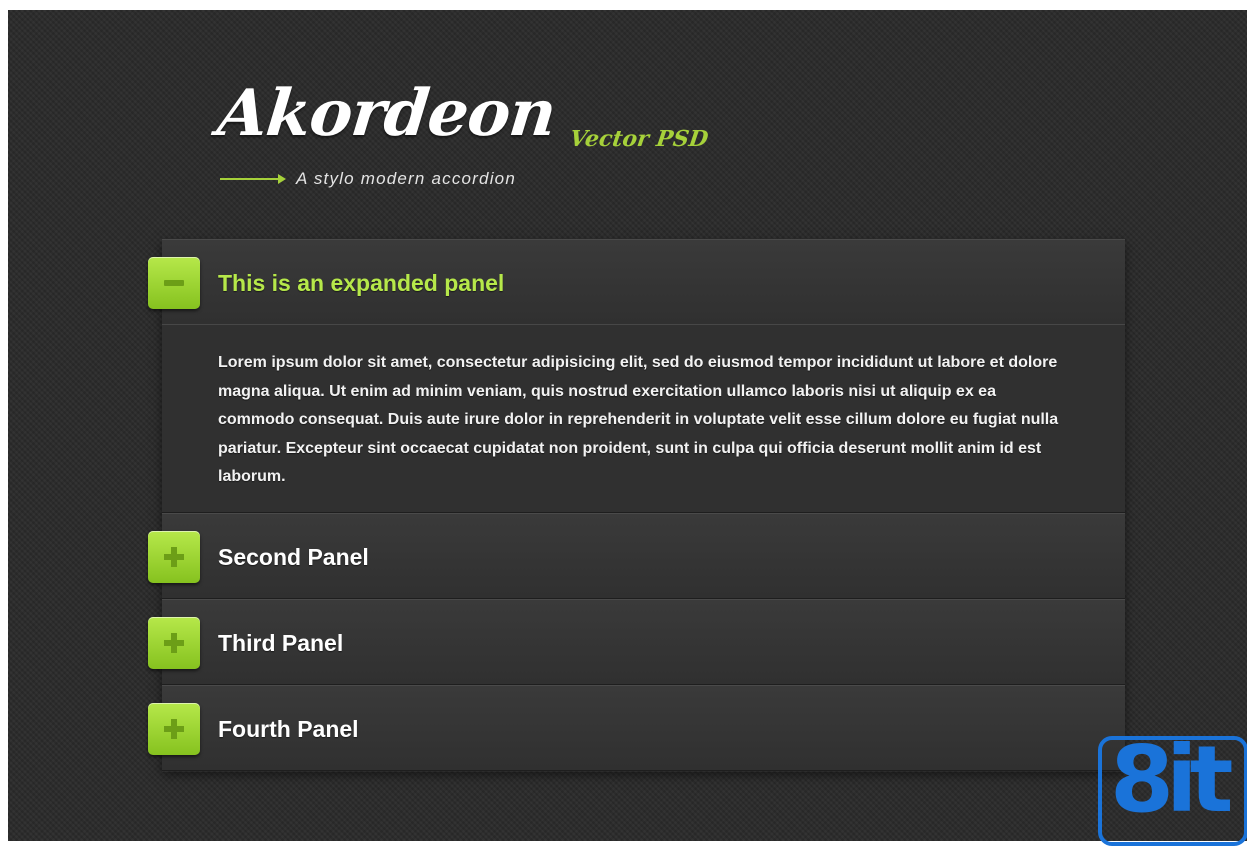 The height and width of the screenshot is (846, 1247). What do you see at coordinates (281, 643) in the screenshot?
I see `panel-title-3: Third Panel` at bounding box center [281, 643].